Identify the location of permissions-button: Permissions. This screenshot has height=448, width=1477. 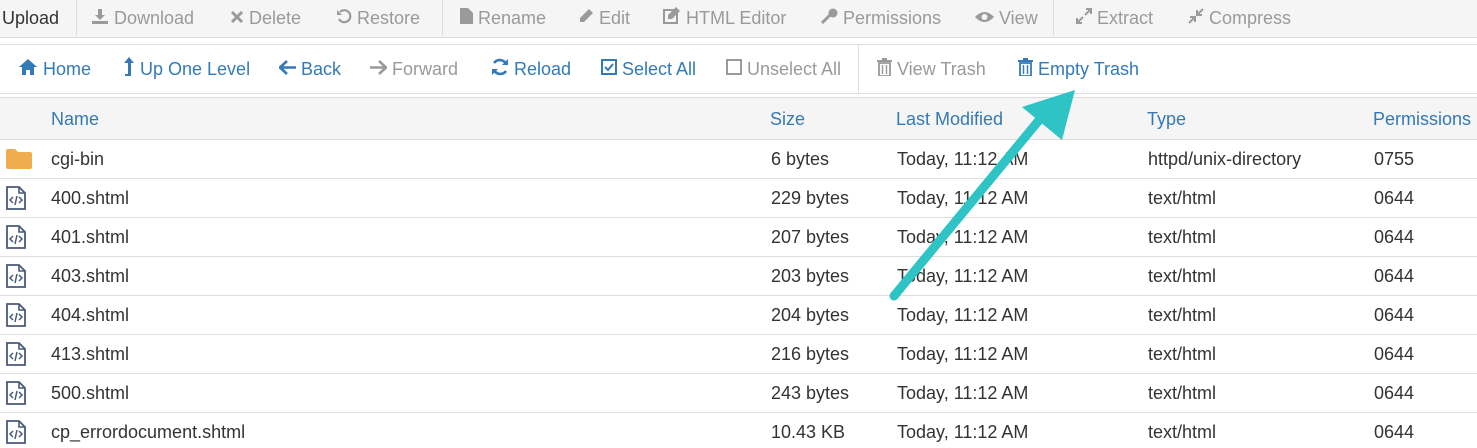
(881, 18).